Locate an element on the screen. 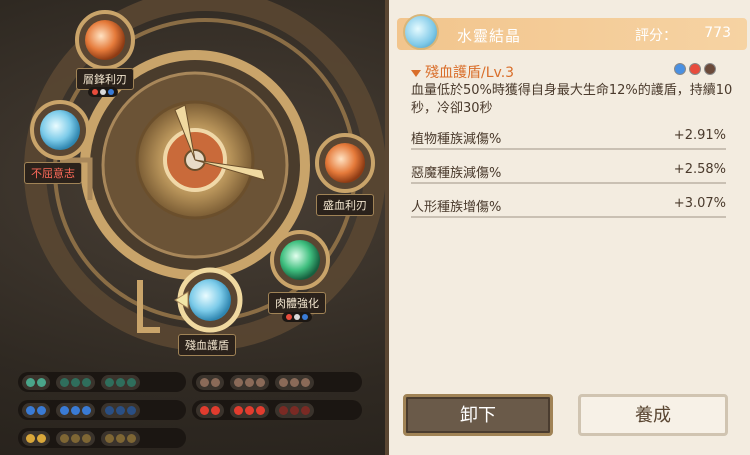  blue-dot-icon is located at coordinates (680, 69).